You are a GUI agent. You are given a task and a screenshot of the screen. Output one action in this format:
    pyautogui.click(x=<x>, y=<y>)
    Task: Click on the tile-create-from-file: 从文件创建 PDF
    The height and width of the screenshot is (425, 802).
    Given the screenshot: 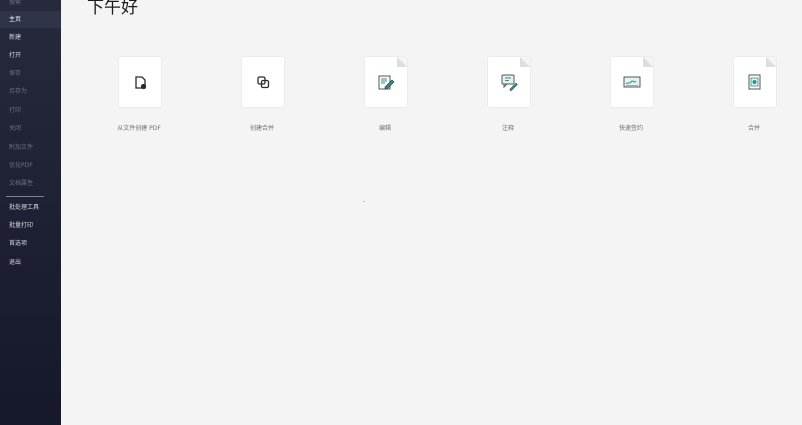 What is the action you would take?
    pyautogui.click(x=139, y=97)
    